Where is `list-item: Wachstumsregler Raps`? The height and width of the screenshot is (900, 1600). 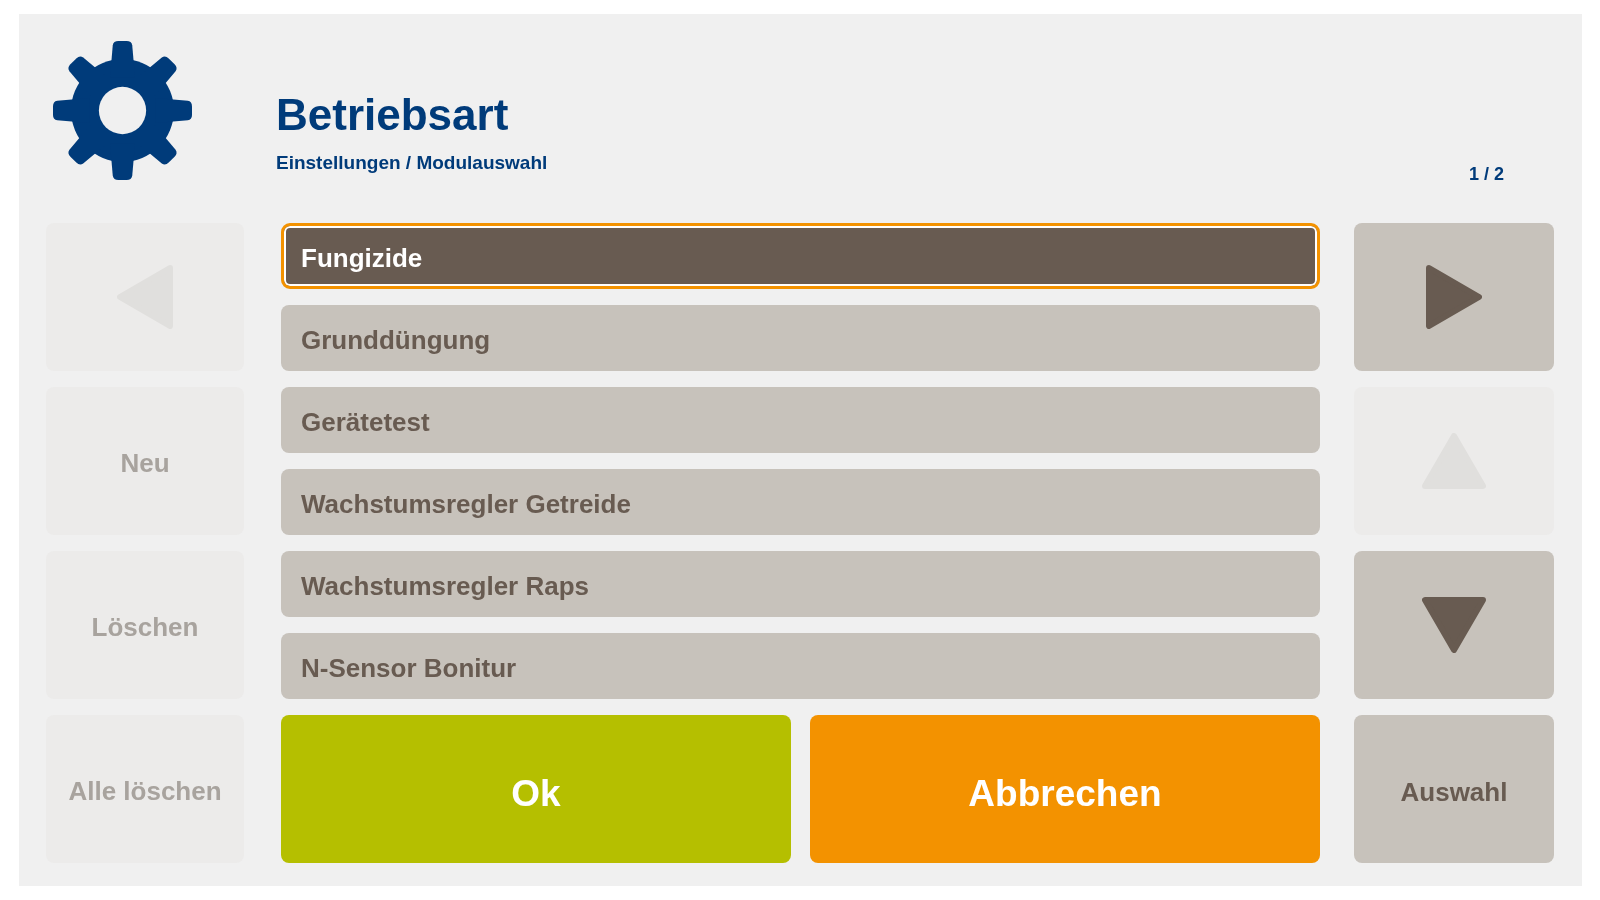
list-item: Wachstumsregler Raps is located at coordinates (800, 584).